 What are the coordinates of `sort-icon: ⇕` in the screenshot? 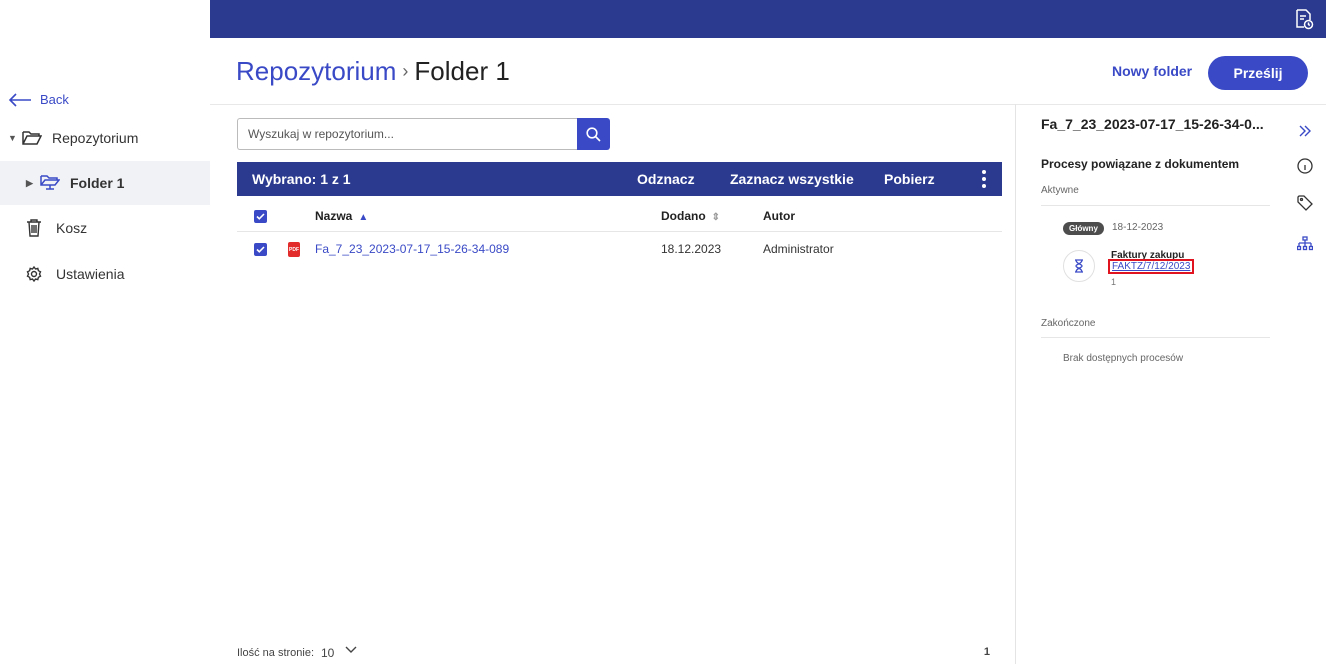 It's located at (716, 217).